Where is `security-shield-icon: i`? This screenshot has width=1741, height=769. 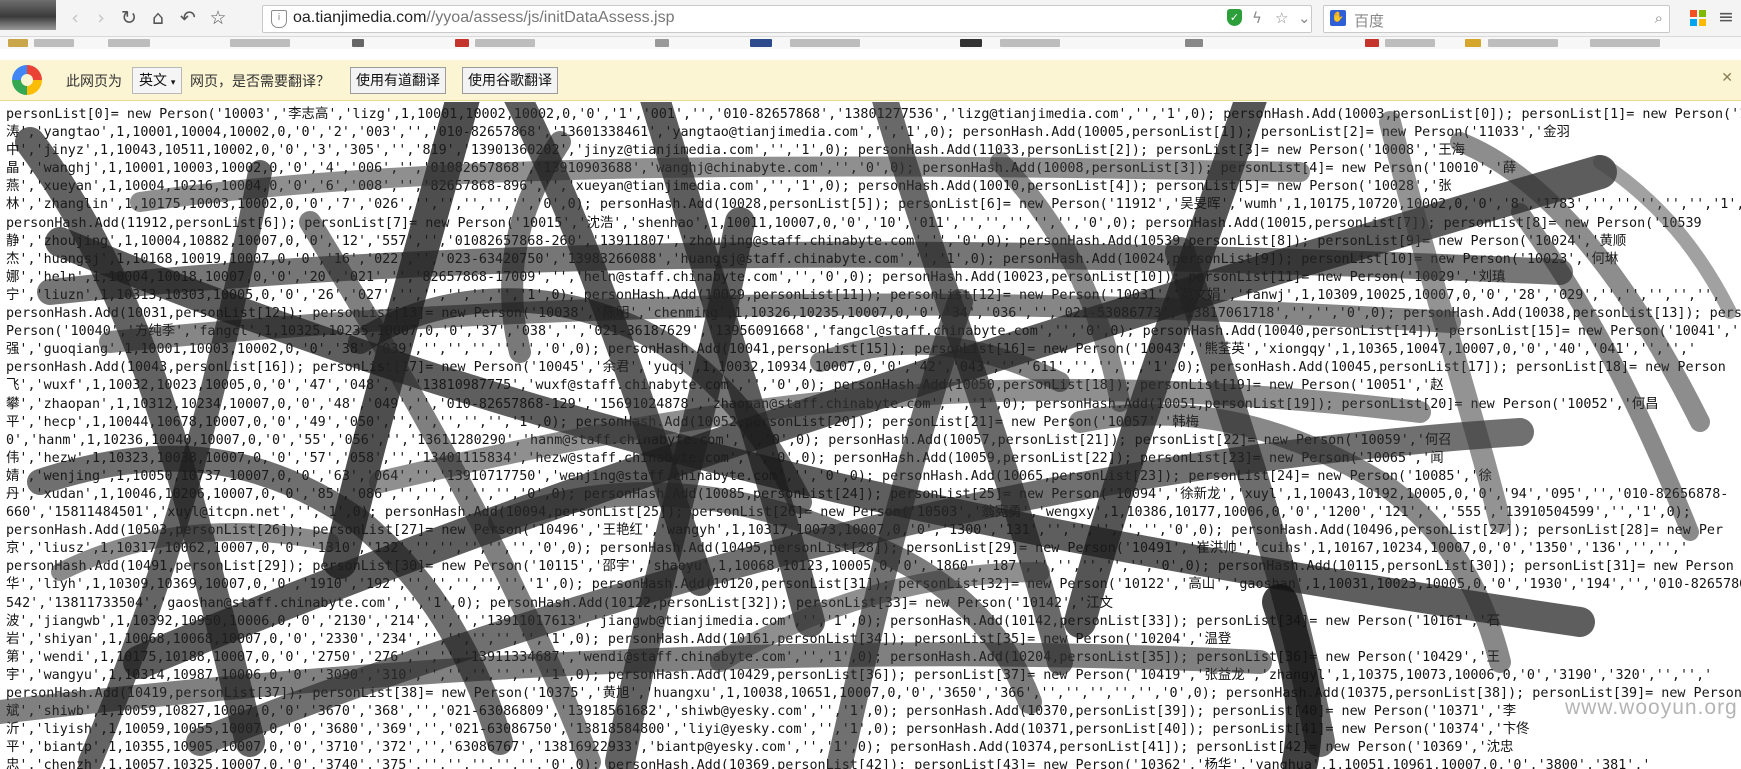 security-shield-icon: i is located at coordinates (279, 19).